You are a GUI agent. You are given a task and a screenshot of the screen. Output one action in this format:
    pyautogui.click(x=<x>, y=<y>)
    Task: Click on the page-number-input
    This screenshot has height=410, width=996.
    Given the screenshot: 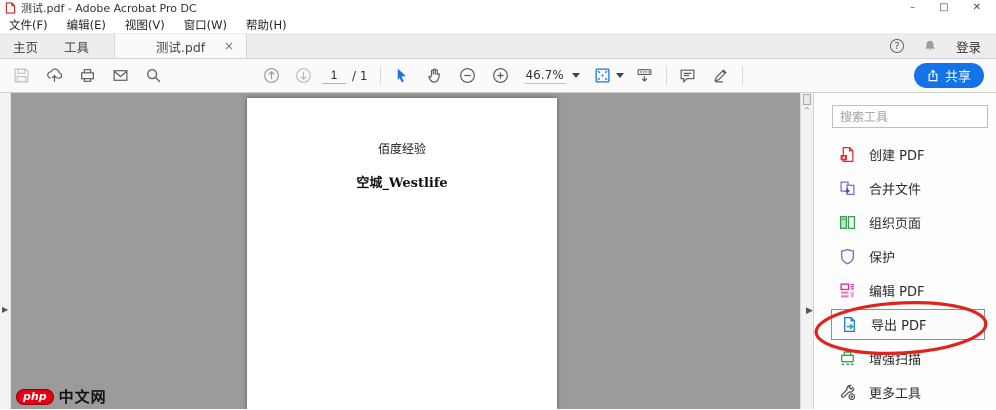 What is the action you would take?
    pyautogui.click(x=334, y=75)
    